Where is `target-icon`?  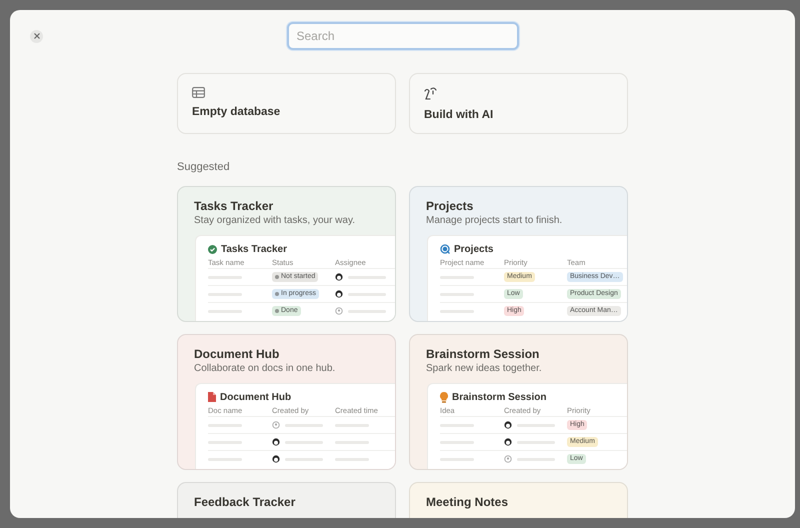 target-icon is located at coordinates (445, 249).